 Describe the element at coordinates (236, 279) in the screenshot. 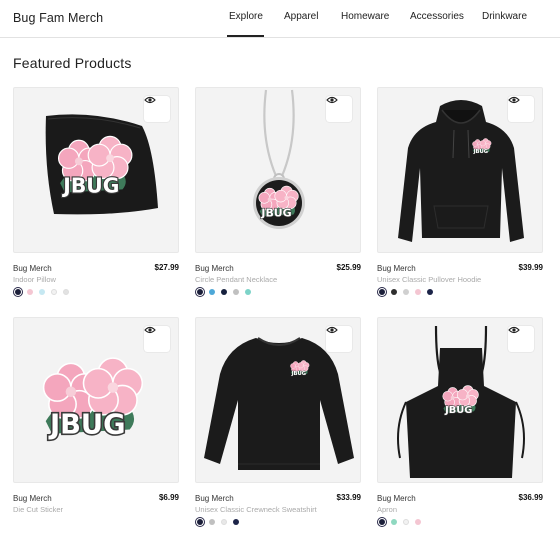

I see `product-name: Circle Pendant Necklace` at that location.